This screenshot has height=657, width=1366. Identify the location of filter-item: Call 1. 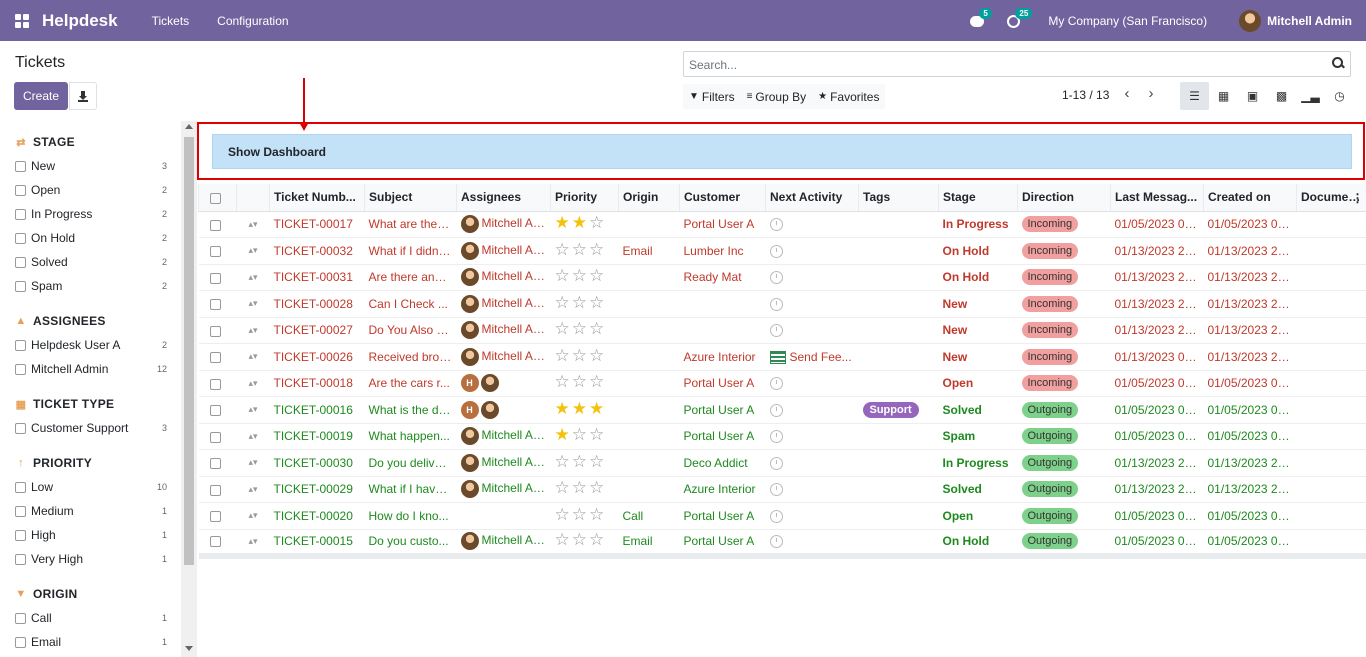
(98, 618).